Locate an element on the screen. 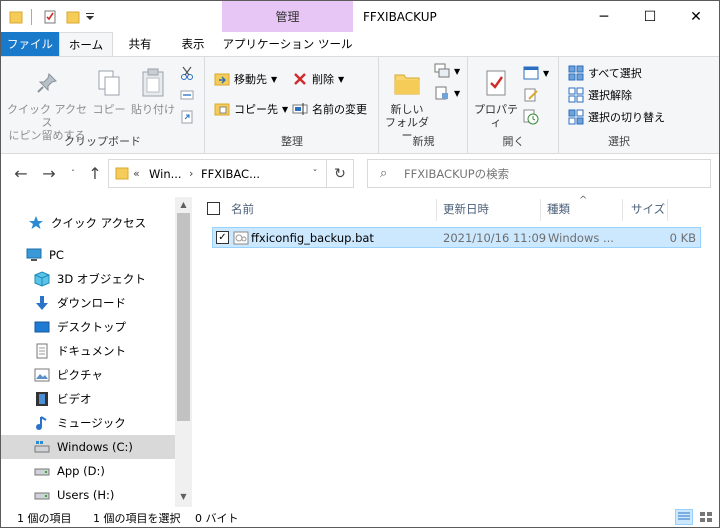  tab-share: 共有 is located at coordinates (140, 44).